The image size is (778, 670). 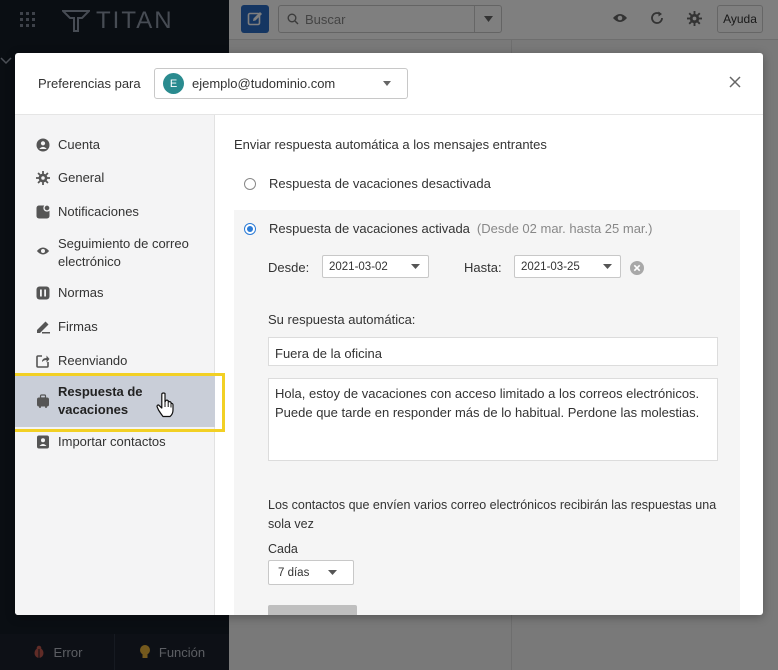 I want to click on account-email: ejemplo@tudominio.com, so click(x=264, y=83).